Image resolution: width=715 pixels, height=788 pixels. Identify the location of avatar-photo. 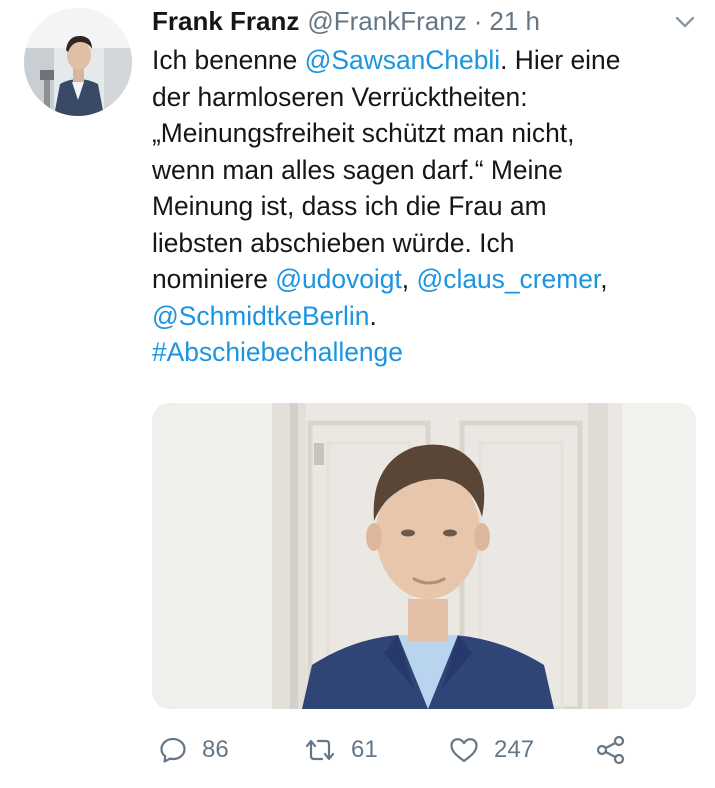
(78, 62).